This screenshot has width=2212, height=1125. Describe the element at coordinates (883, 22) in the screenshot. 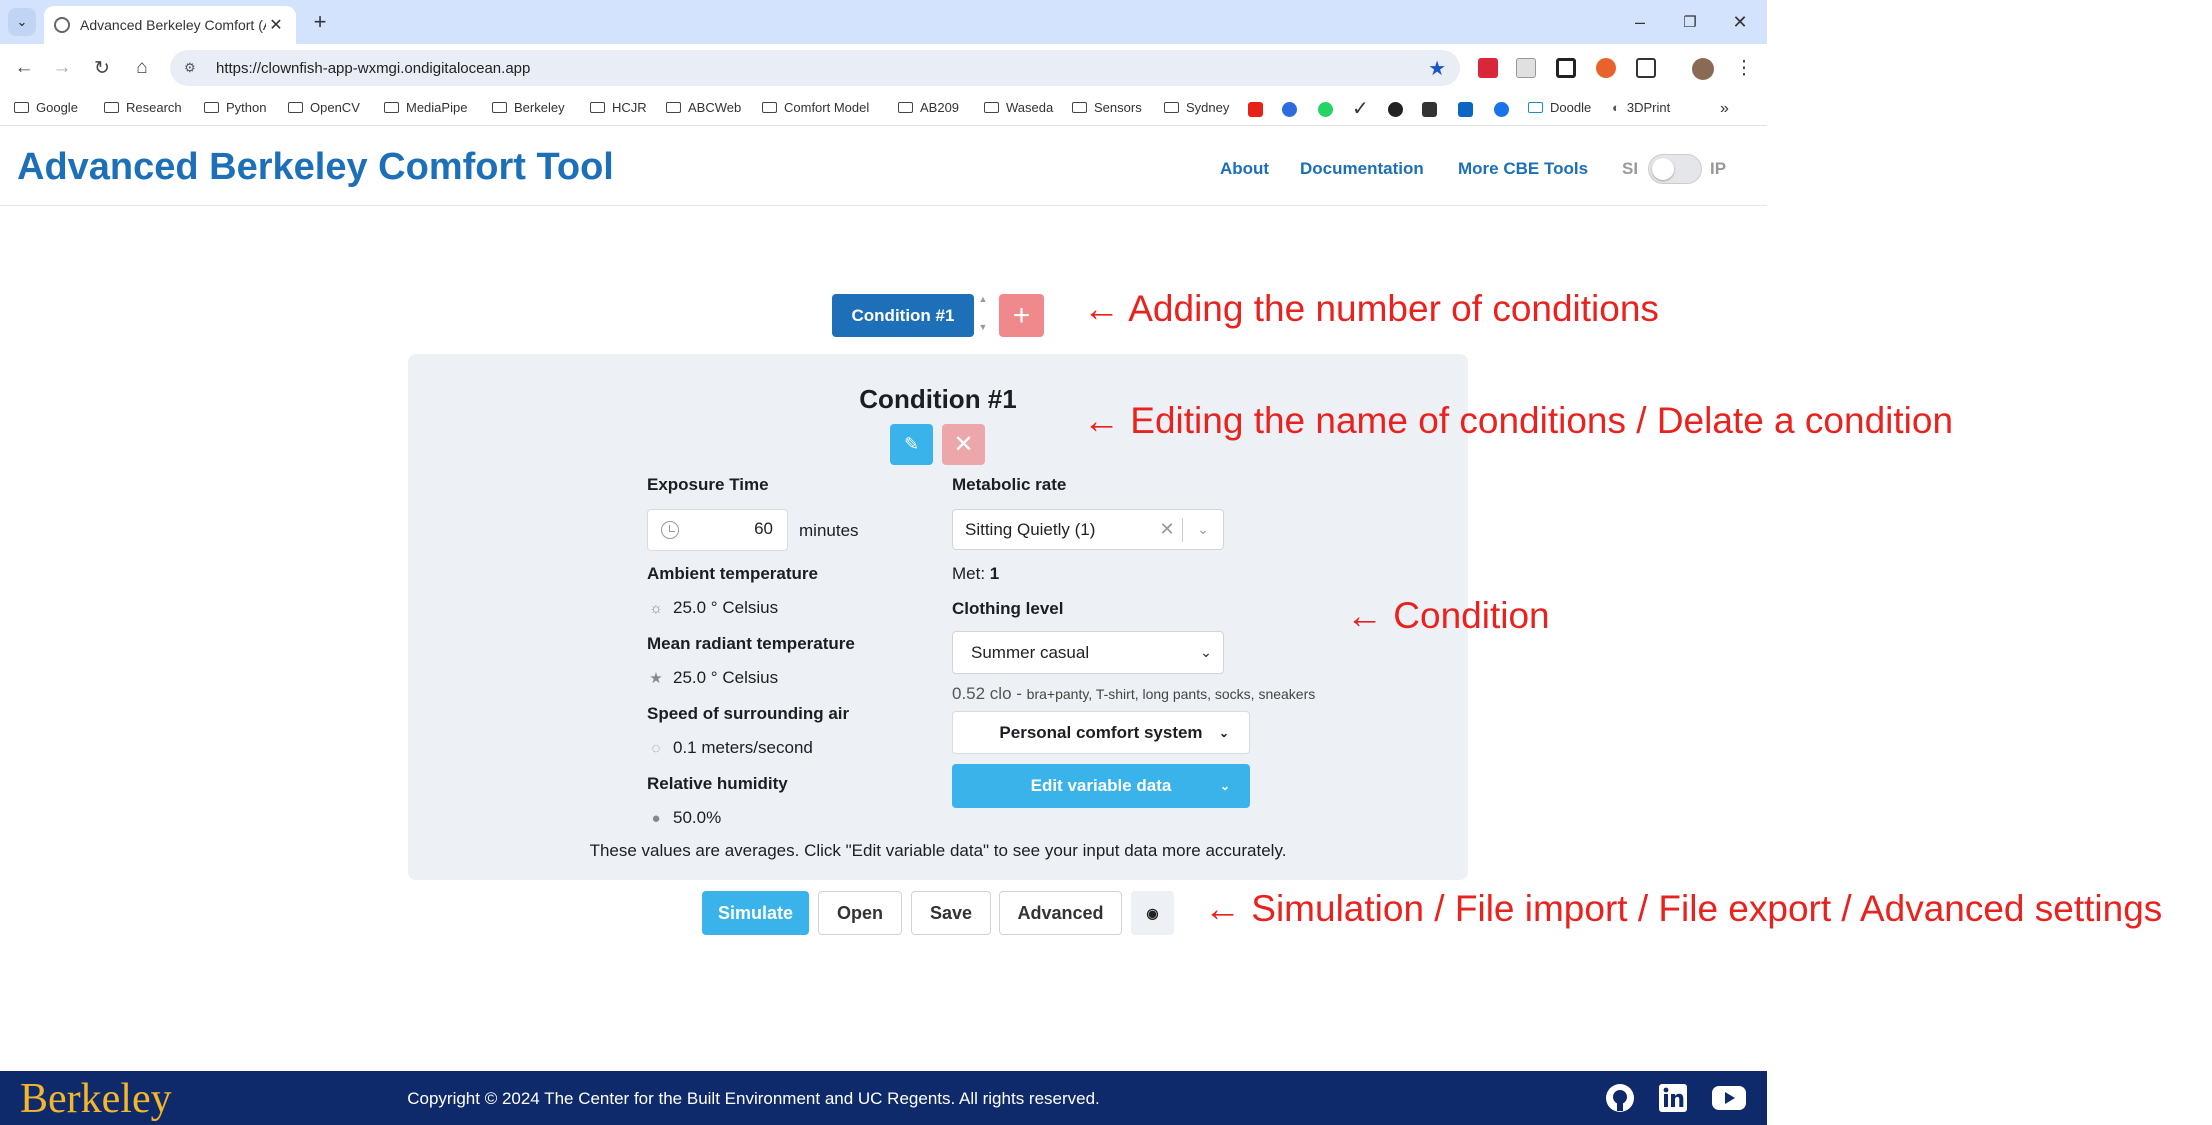

I see `tab-strip: ⌄ Advanced Berkeley Comfort (A ✕ + – ❐ ✕` at that location.